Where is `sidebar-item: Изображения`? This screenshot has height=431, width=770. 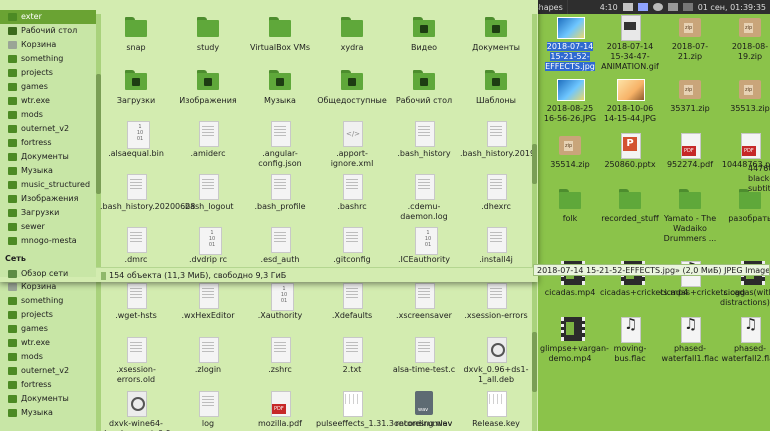 sidebar-item: Изображения is located at coordinates (48, 199).